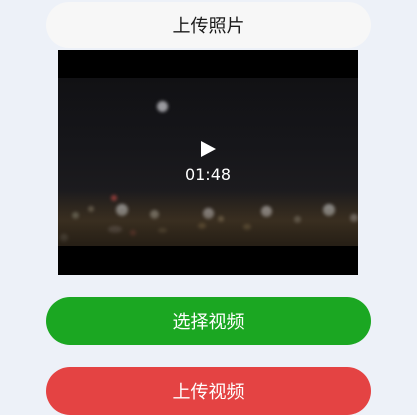 The height and width of the screenshot is (415, 417). What do you see at coordinates (208, 25) in the screenshot?
I see `upload-photo-button: 上传照片` at bounding box center [208, 25].